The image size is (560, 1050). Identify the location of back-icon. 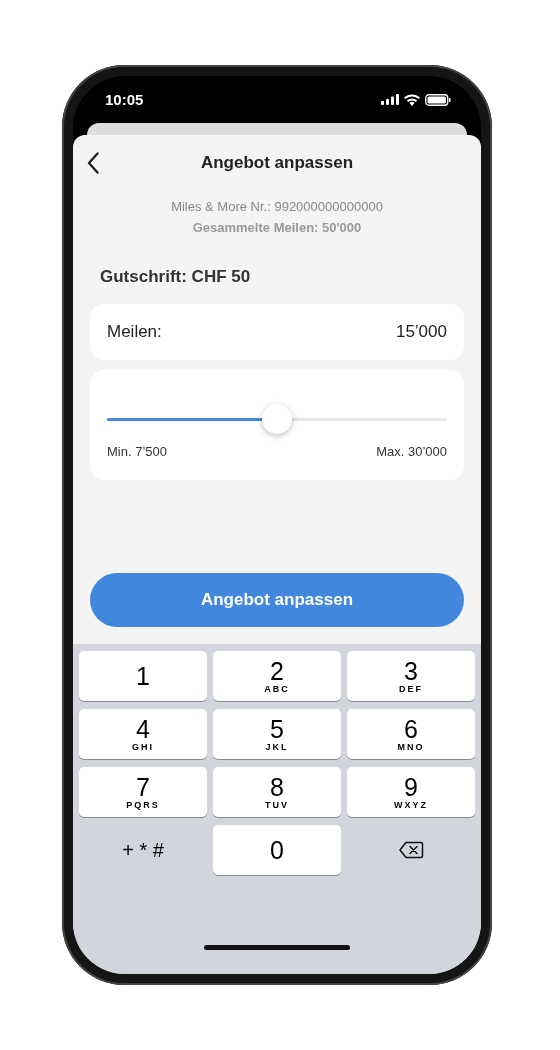
(93, 163).